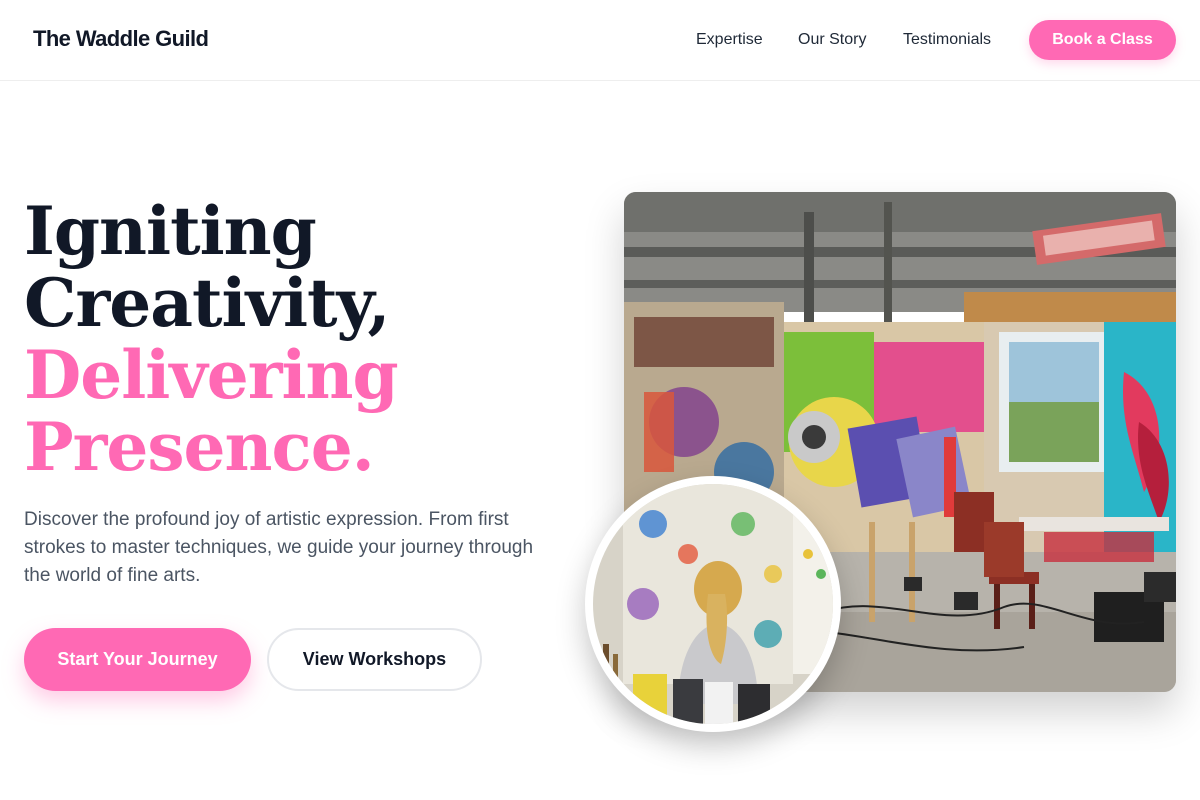 This screenshot has height=800, width=1200. I want to click on book-class-button: Book a Class, so click(1102, 40).